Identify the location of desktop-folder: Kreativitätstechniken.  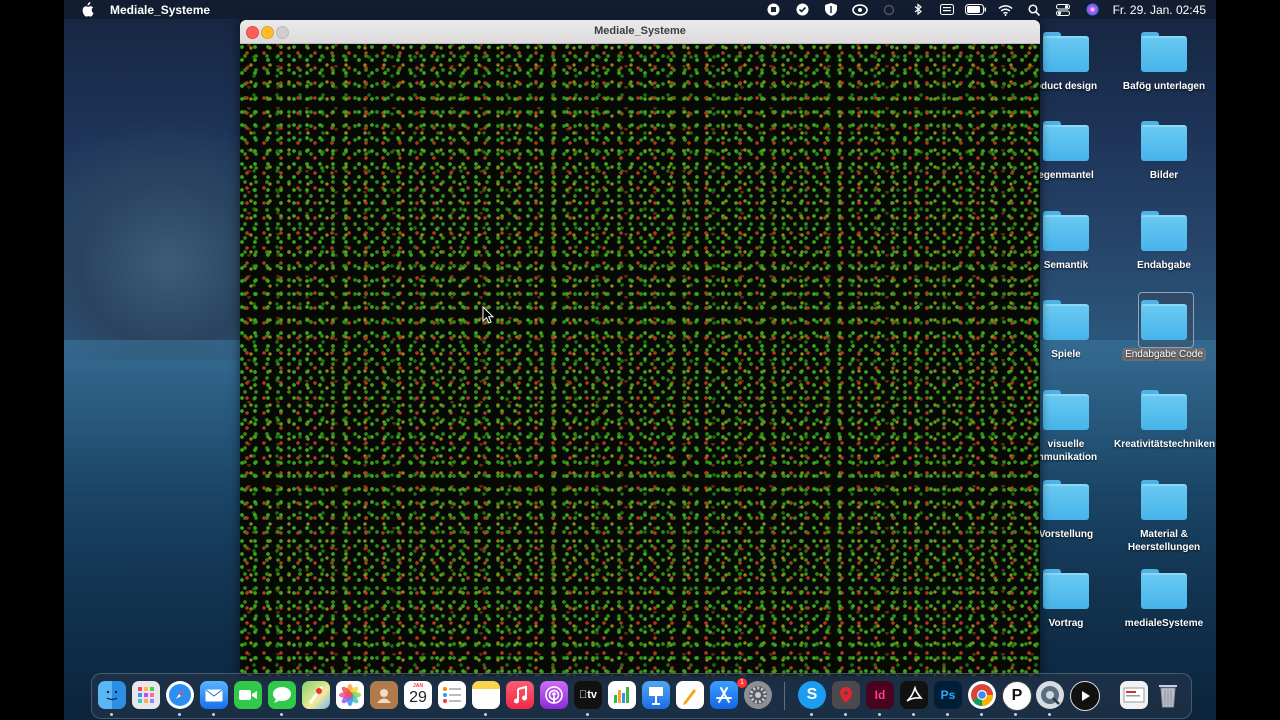
(1164, 420).